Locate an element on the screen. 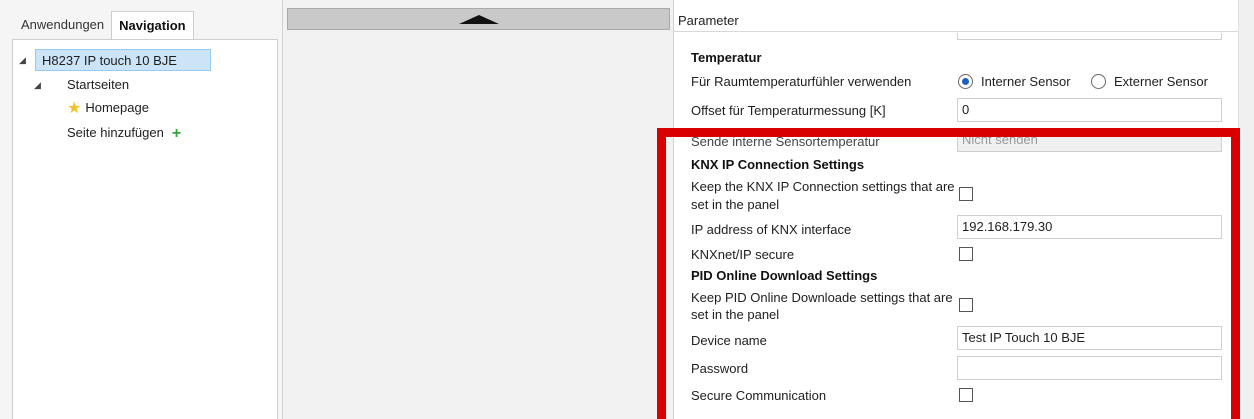  radio-interner-sensor-label: Interner Sensor is located at coordinates (1026, 81).